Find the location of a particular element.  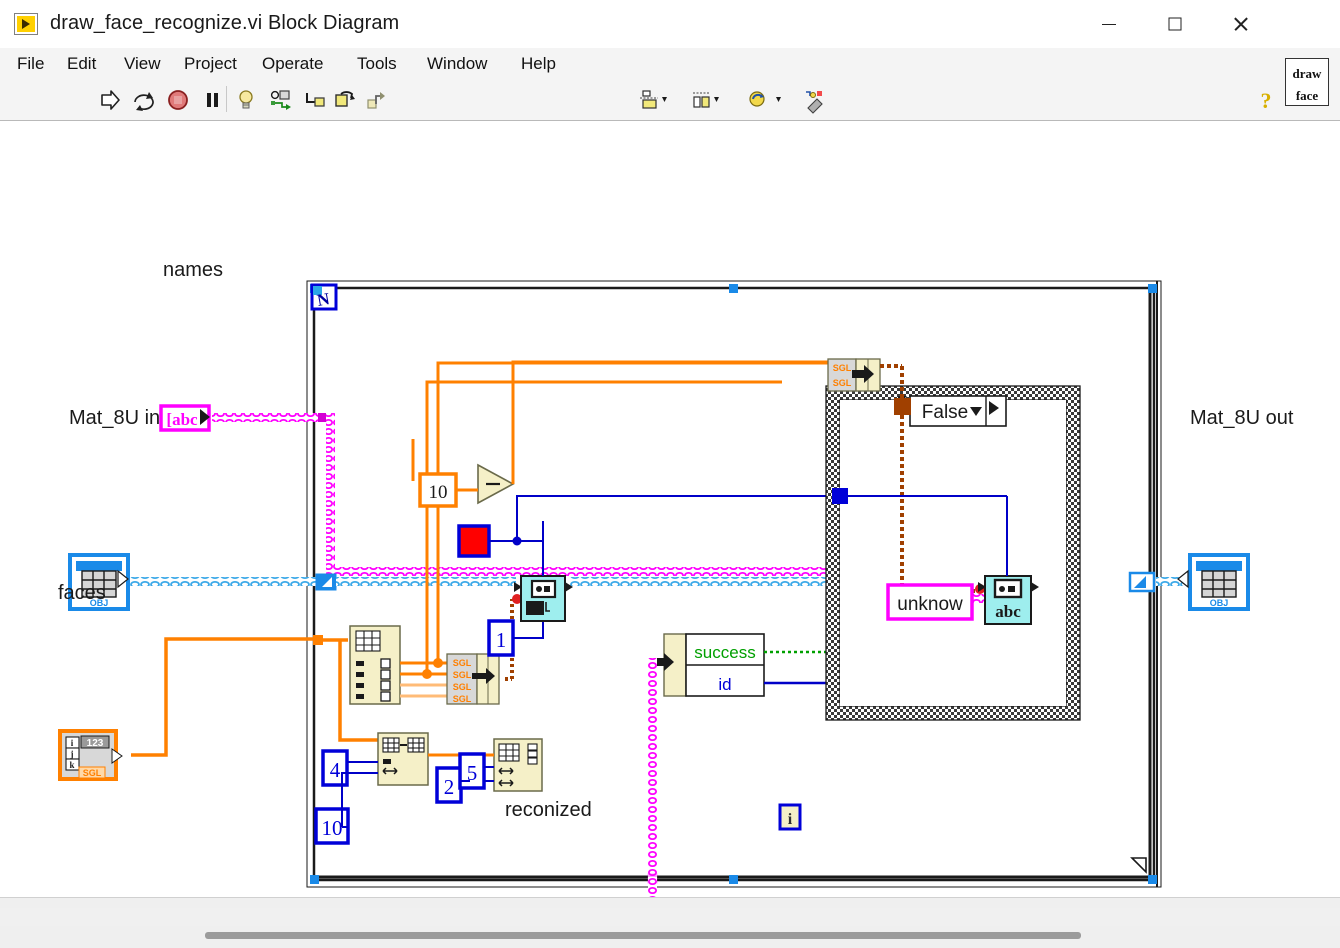

retain-wire-values-icon is located at coordinates (280, 100).